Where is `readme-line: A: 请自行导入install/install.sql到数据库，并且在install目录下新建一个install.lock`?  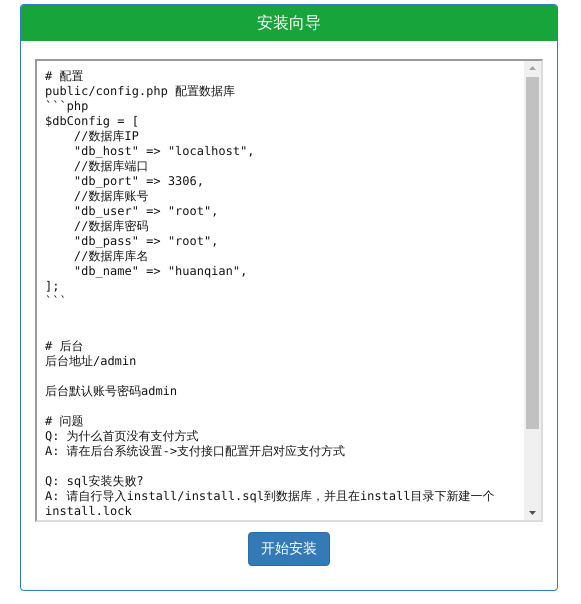
readme-line: A: 请自行导入install/install.sql到数据库，并且在install目录下新建一个install.lock is located at coordinates (270, 504).